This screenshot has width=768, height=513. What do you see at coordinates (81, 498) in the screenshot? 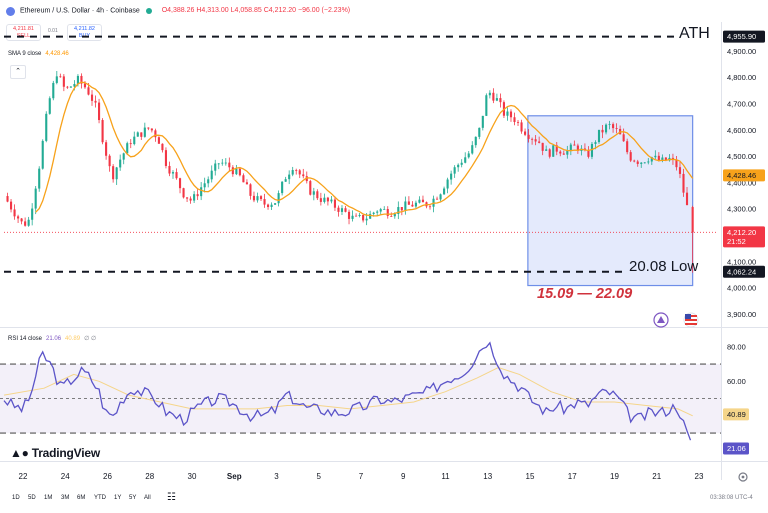
I see `tf-6m: 6M` at bounding box center [81, 498].